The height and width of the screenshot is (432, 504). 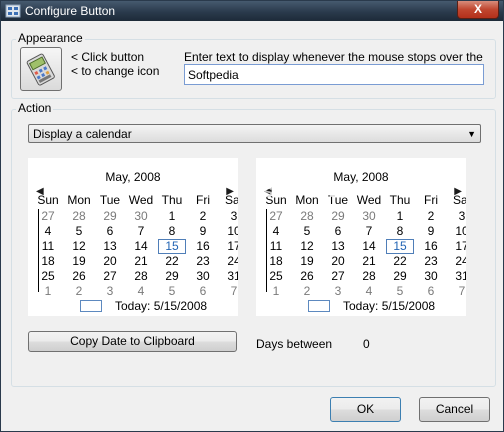 I want to click on title-bar: Configure Button X, so click(x=252, y=11).